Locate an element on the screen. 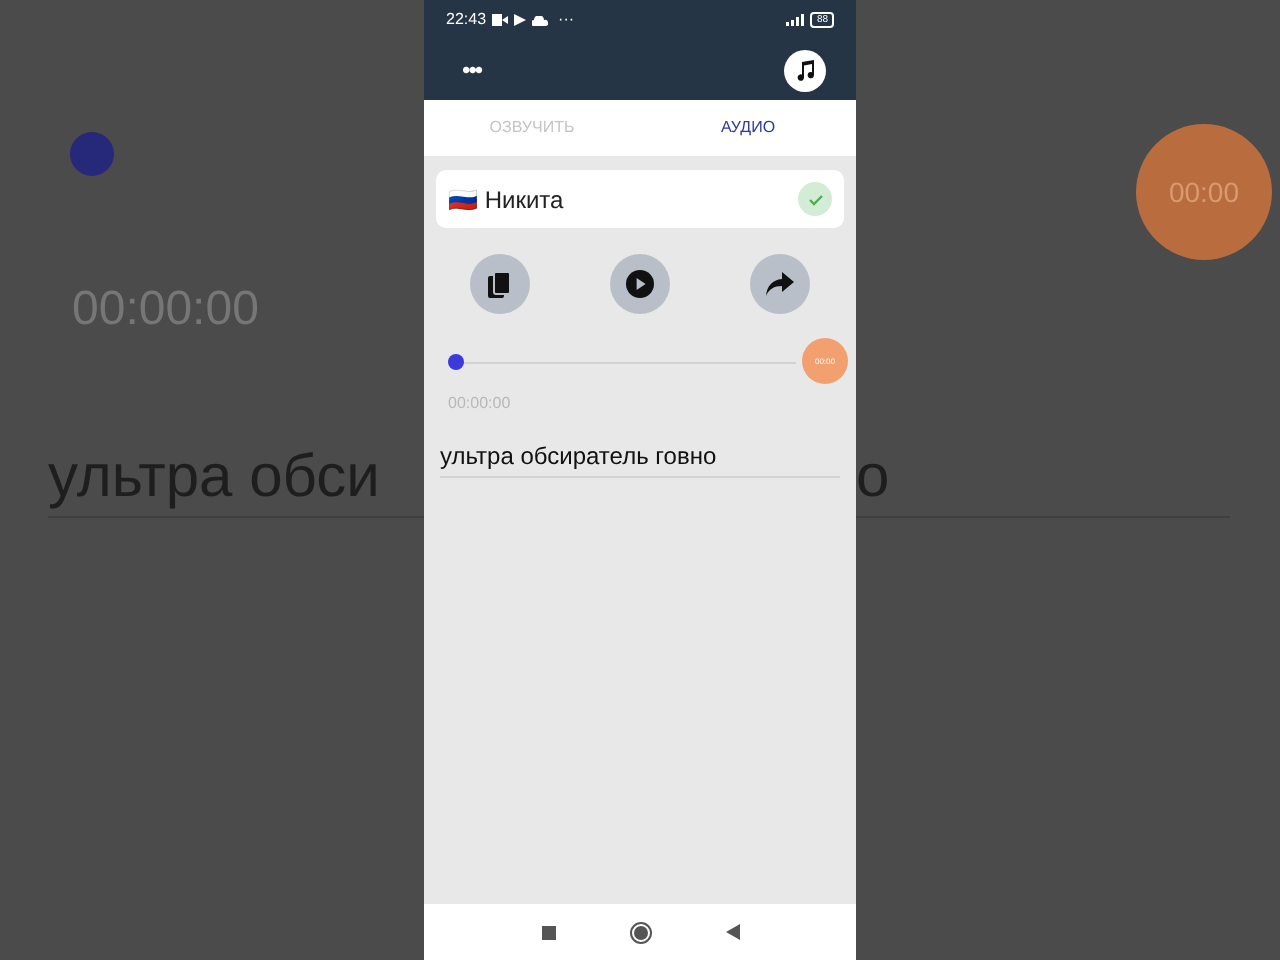  menu-button: ••• is located at coordinates (472, 70).